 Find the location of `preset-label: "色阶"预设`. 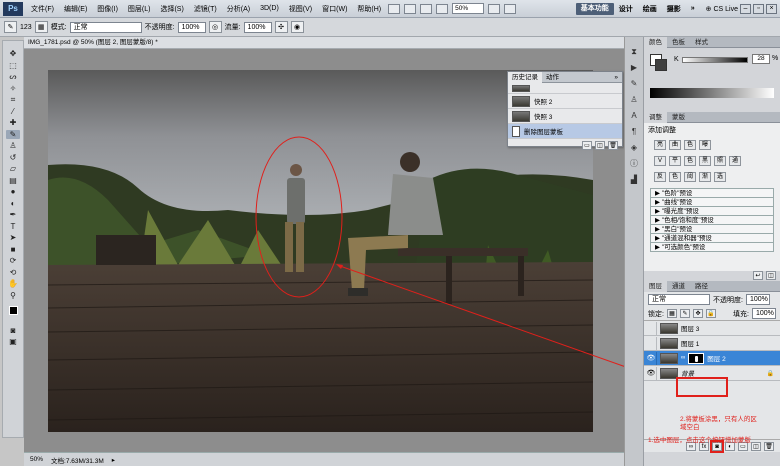

preset-label: "色阶"预设 is located at coordinates (677, 193).